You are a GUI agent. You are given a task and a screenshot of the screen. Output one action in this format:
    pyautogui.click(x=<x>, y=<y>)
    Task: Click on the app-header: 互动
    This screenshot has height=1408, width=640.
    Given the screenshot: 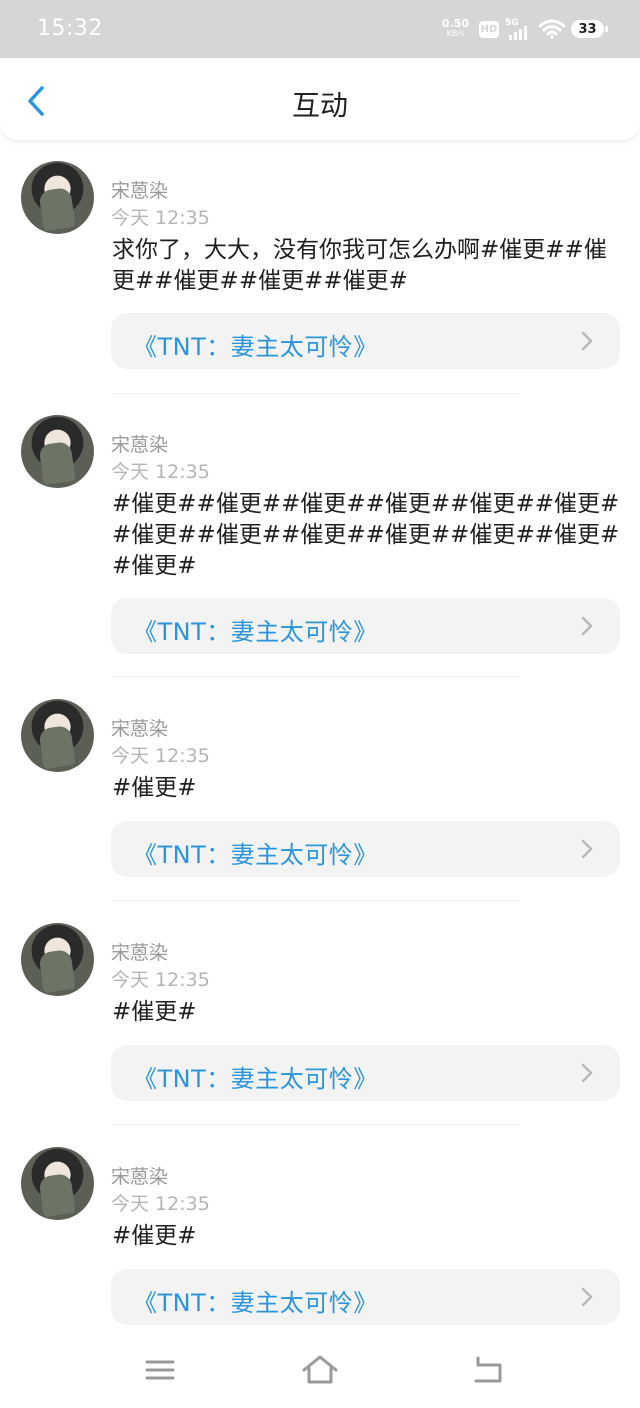 What is the action you would take?
    pyautogui.click(x=320, y=99)
    